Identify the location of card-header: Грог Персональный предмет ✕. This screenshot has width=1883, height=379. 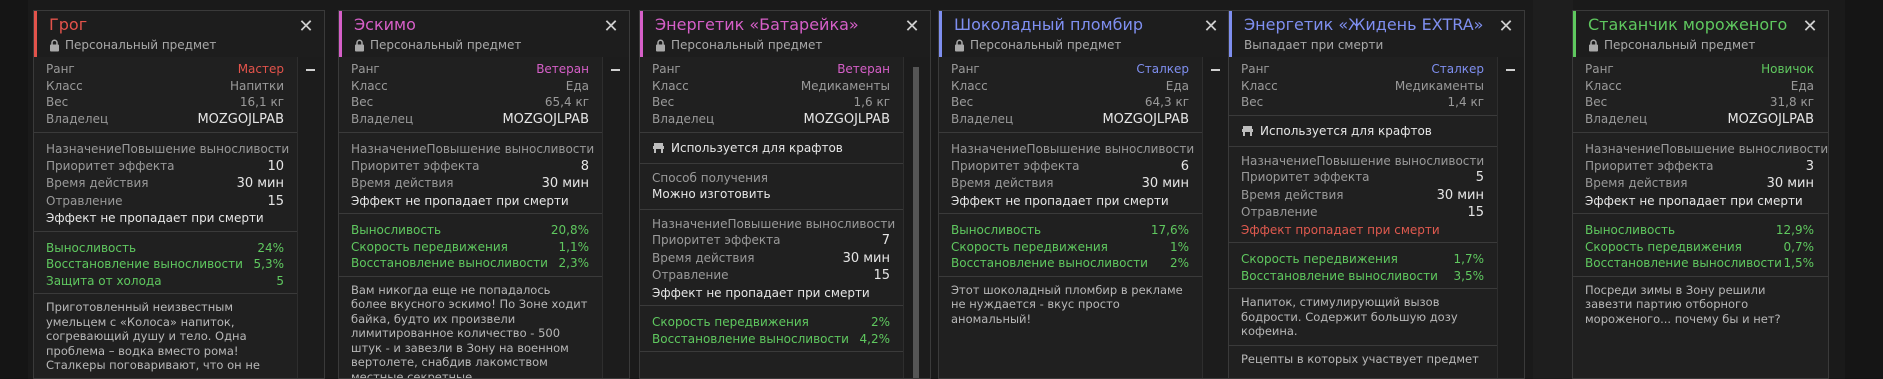
(179, 34).